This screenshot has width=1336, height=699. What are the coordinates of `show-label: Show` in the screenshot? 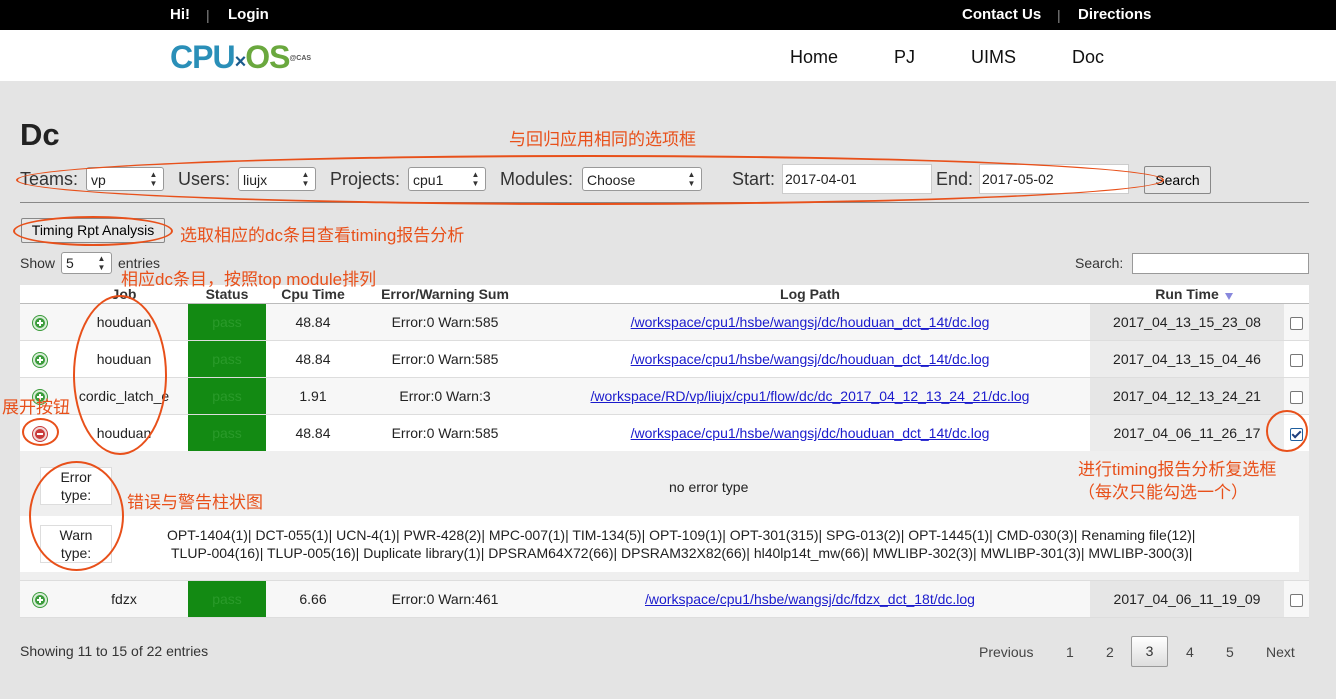 It's located at (38, 263).